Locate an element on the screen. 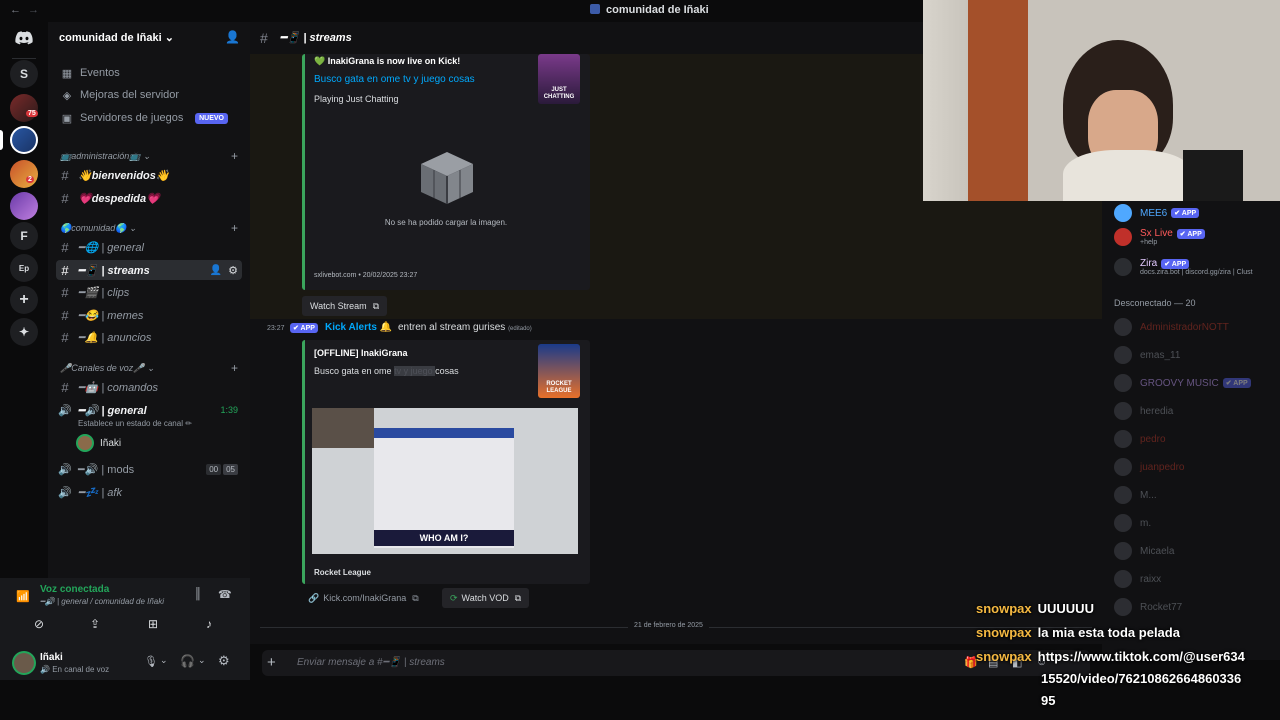 Image resolution: width=1280 pixels, height=720 pixels. soundboard-icon: ♪ is located at coordinates (209, 624).